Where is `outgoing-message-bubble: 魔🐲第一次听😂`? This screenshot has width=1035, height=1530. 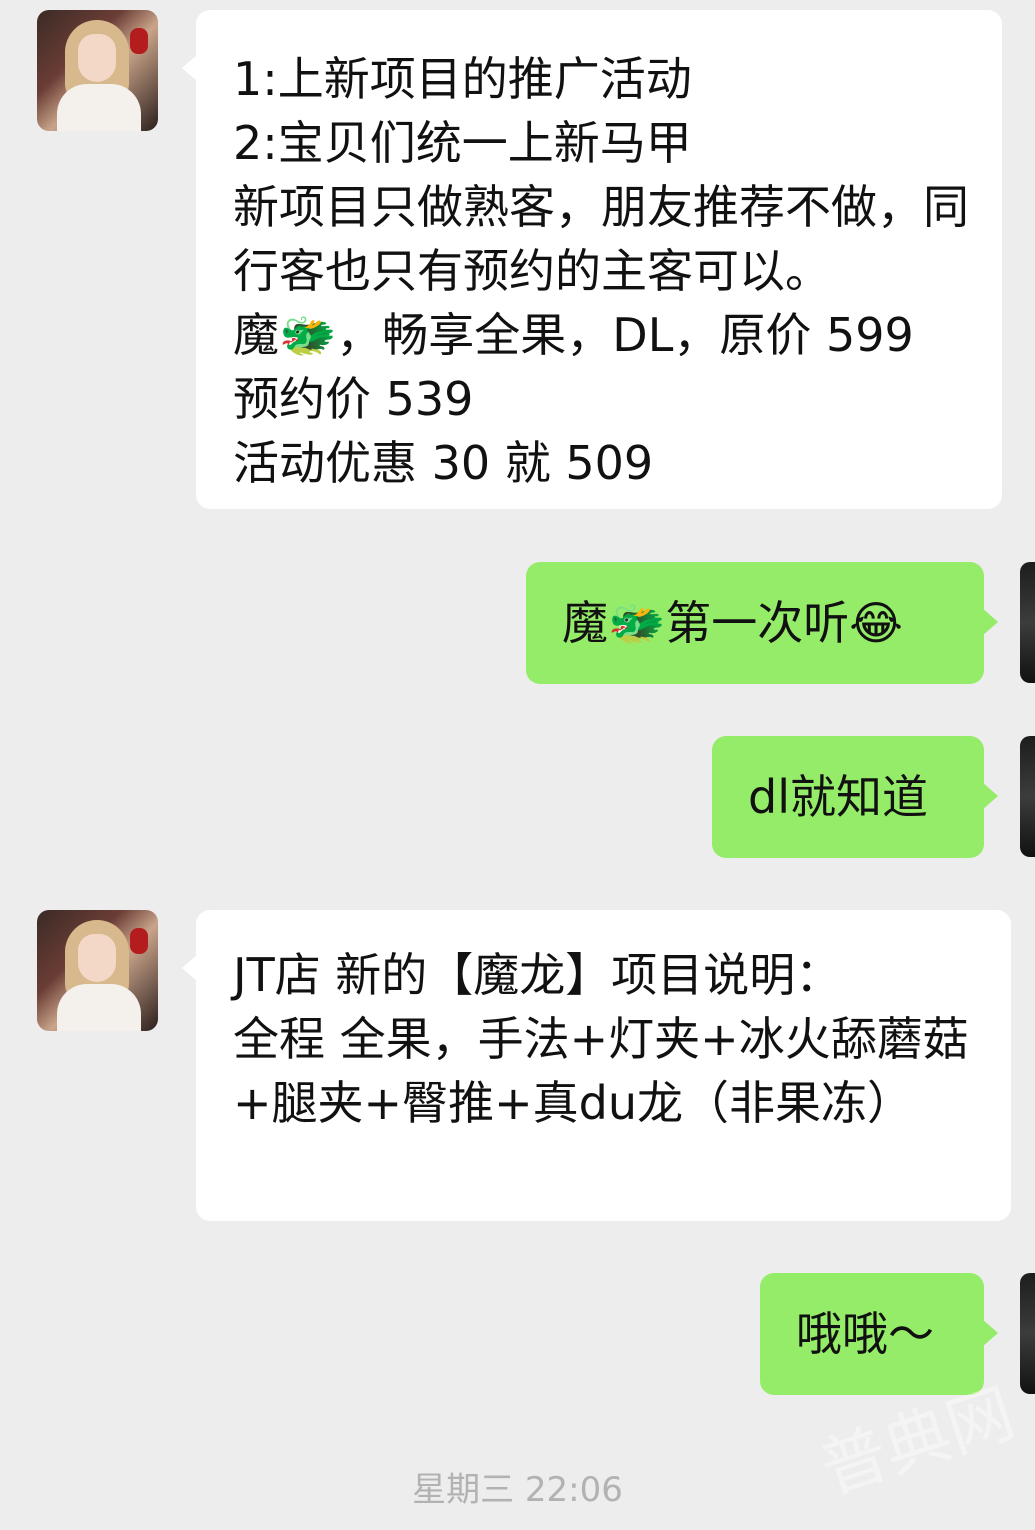 outgoing-message-bubble: 魔🐲第一次听😂 is located at coordinates (762, 623).